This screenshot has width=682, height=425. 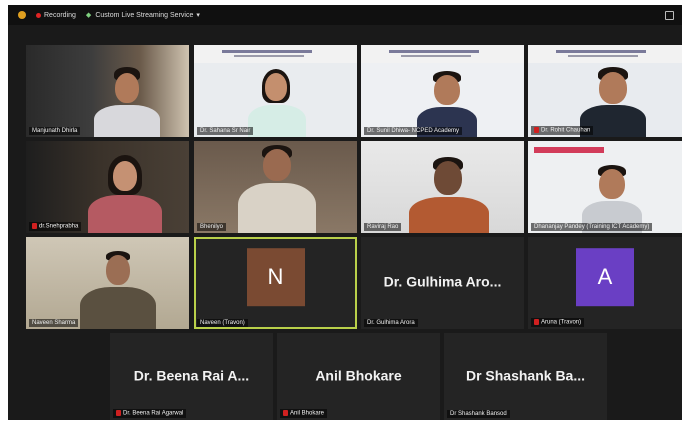 I want to click on record-dot-icon, so click(x=38, y=15).